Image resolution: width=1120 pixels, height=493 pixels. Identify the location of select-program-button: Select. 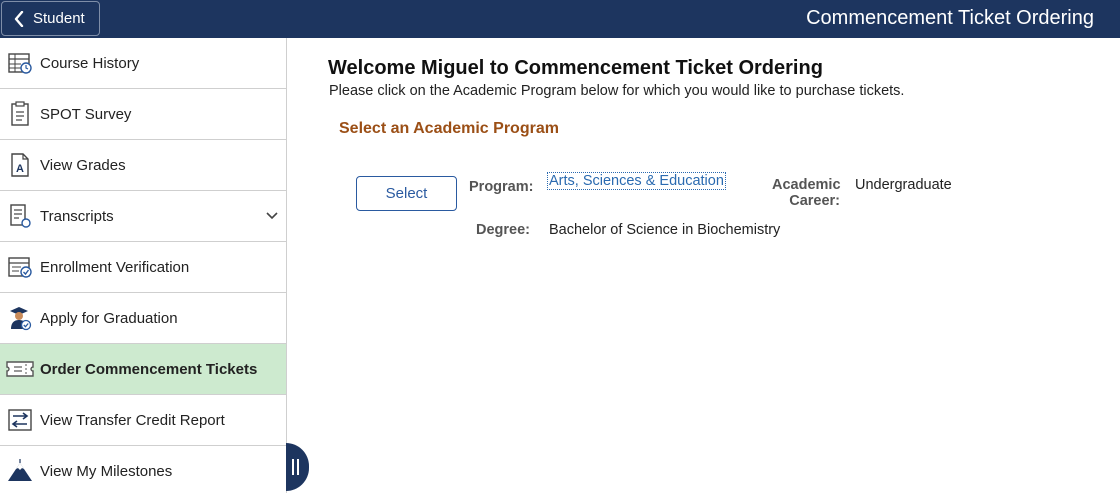
(406, 193).